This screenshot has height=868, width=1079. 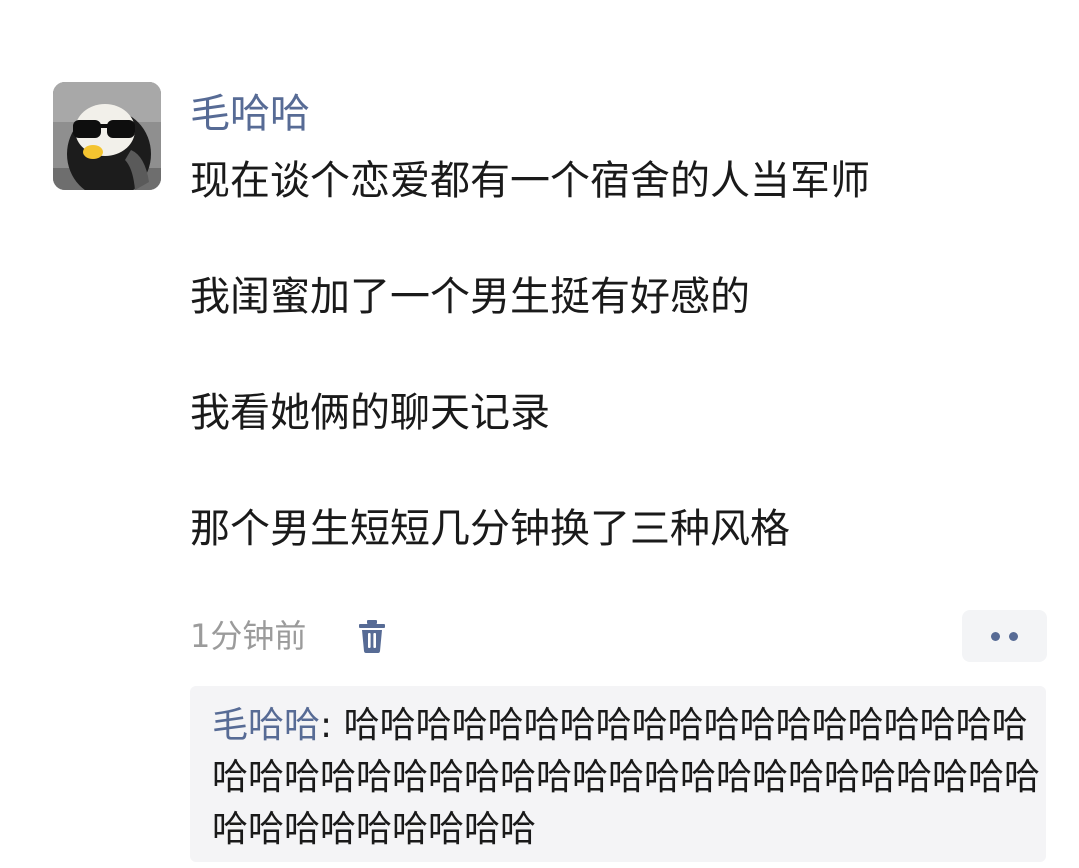 I want to click on delete-button, so click(x=372, y=636).